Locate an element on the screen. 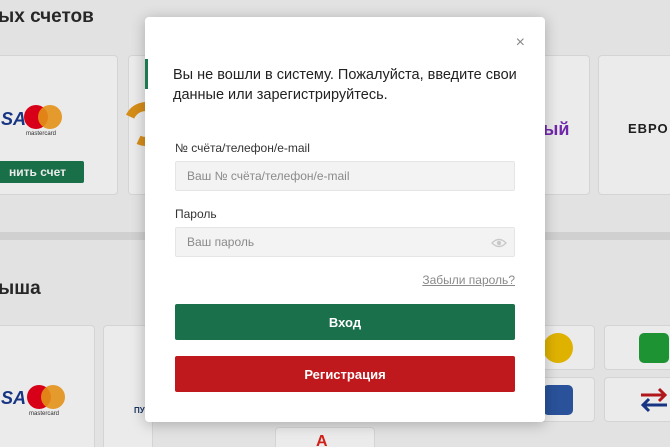 This screenshot has height=447, width=670. eye-icon is located at coordinates (499, 243).